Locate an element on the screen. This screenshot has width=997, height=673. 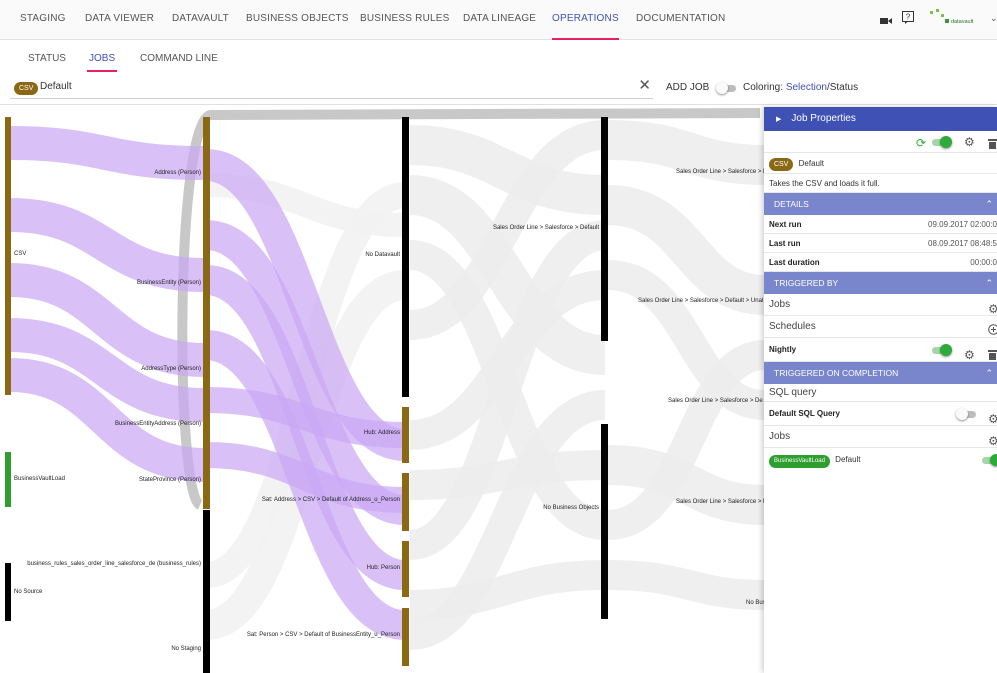
coloring-prefix: Coloring: is located at coordinates (764, 87).